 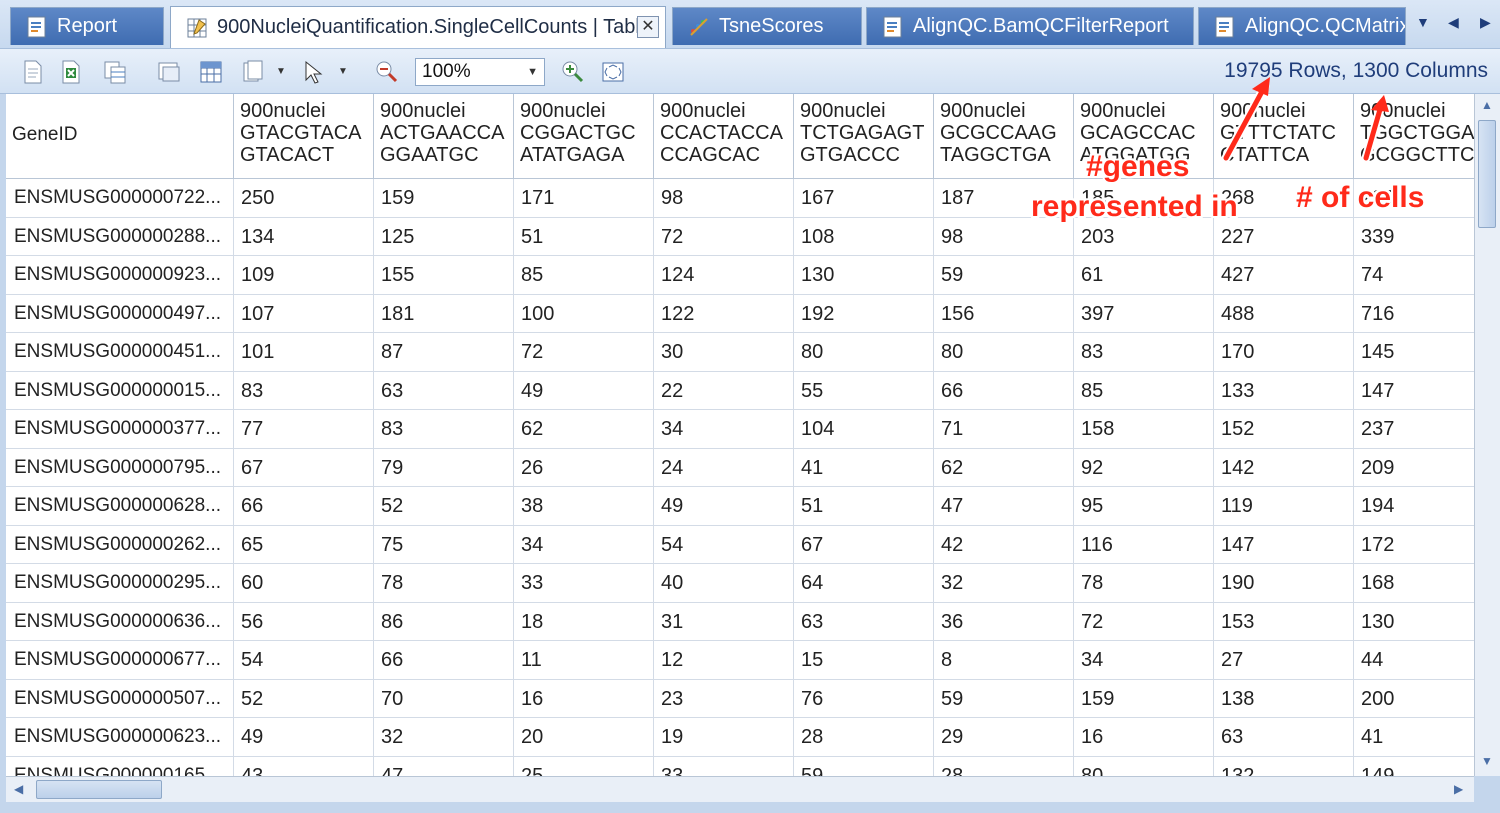 I want to click on count-cell: 83, so click(x=1144, y=352).